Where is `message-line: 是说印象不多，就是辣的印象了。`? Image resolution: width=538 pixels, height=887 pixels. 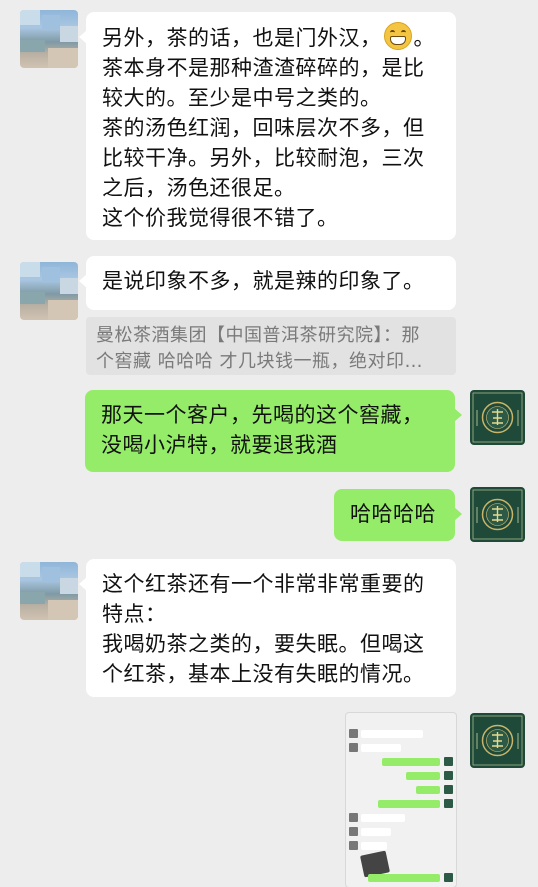 message-line: 是说印象不多，就是辣的印象了。 is located at coordinates (263, 281).